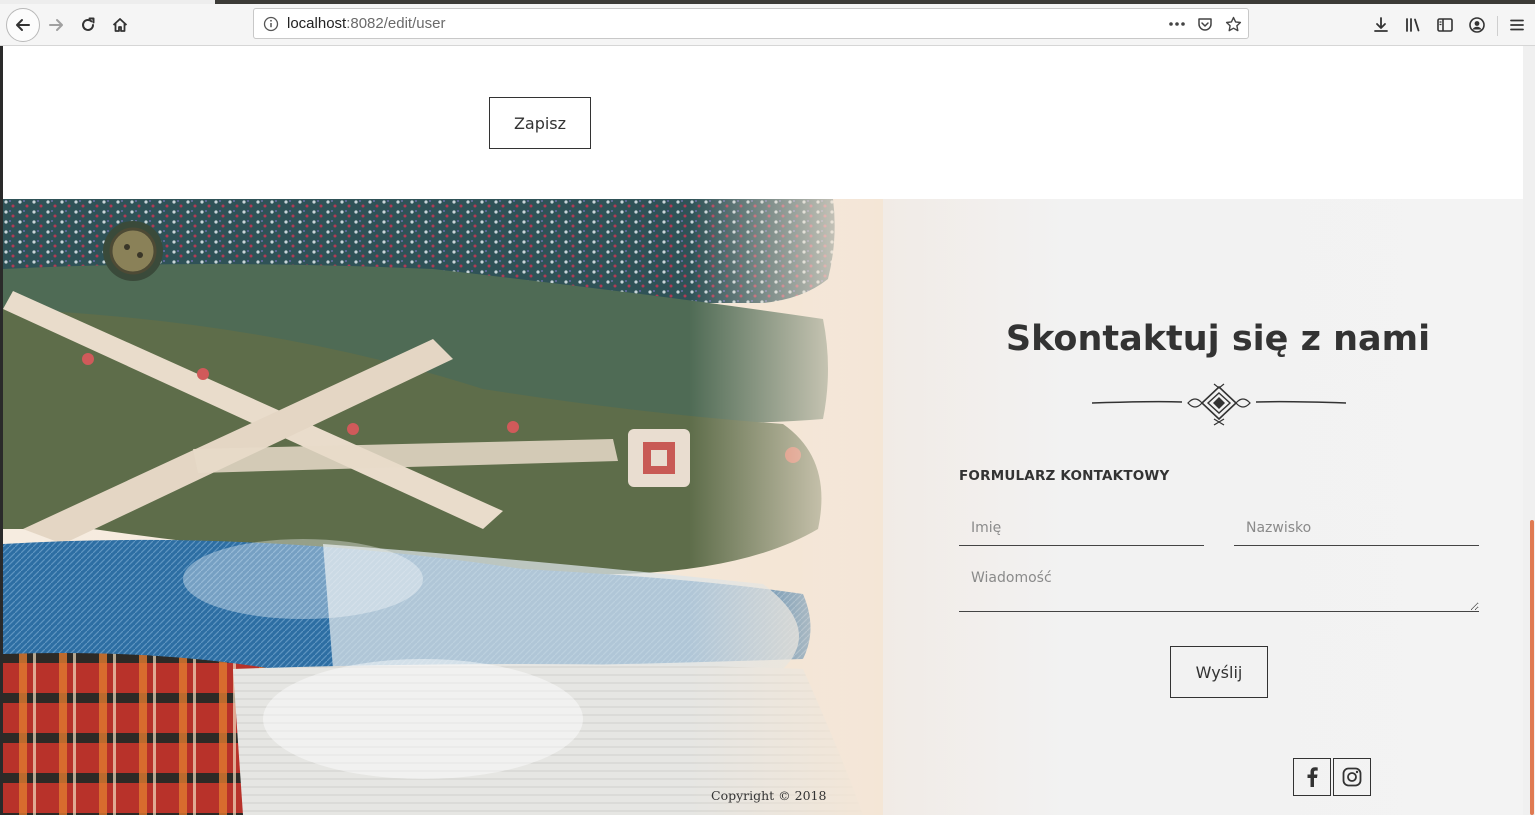 The image size is (1535, 815). I want to click on forward-icon, so click(56, 25).